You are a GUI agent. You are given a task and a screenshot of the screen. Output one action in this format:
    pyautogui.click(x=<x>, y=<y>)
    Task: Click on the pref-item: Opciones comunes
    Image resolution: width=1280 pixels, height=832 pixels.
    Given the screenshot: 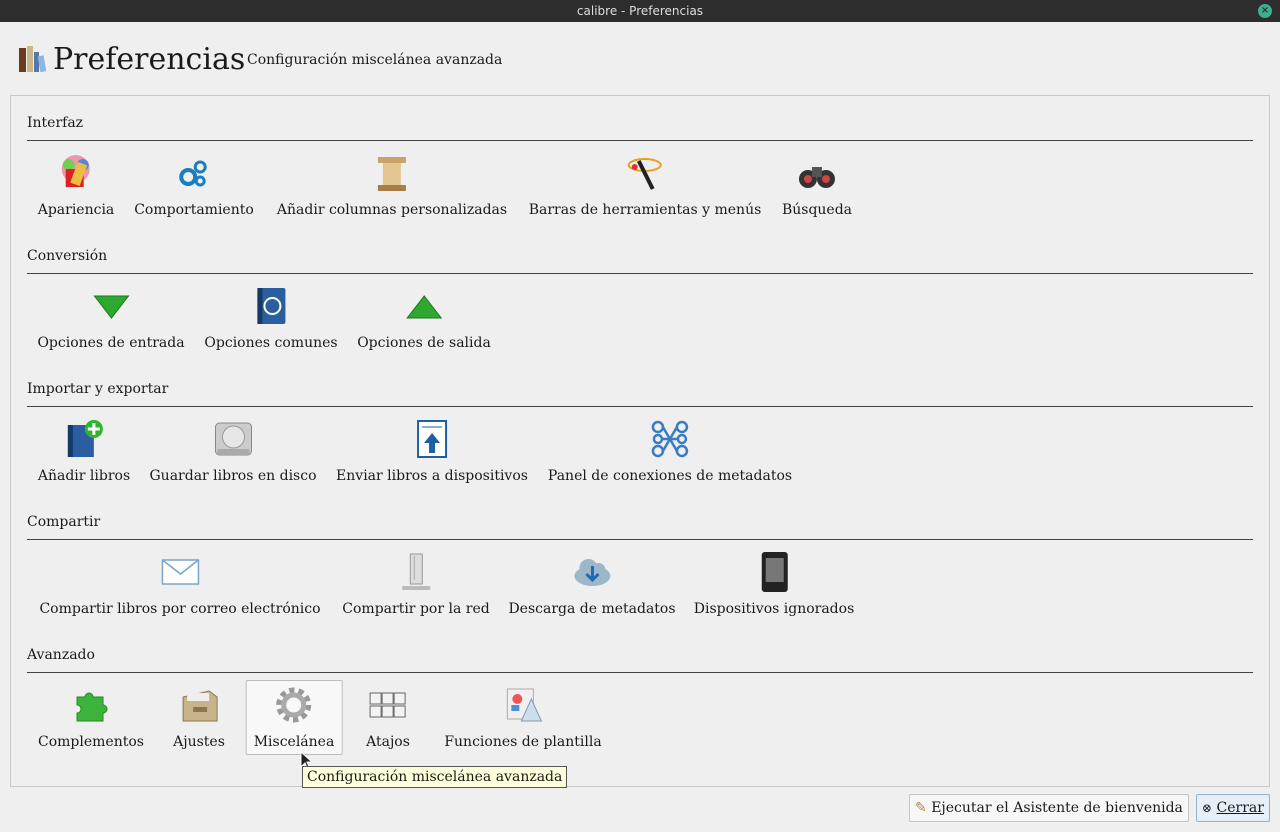 What is the action you would take?
    pyautogui.click(x=270, y=318)
    